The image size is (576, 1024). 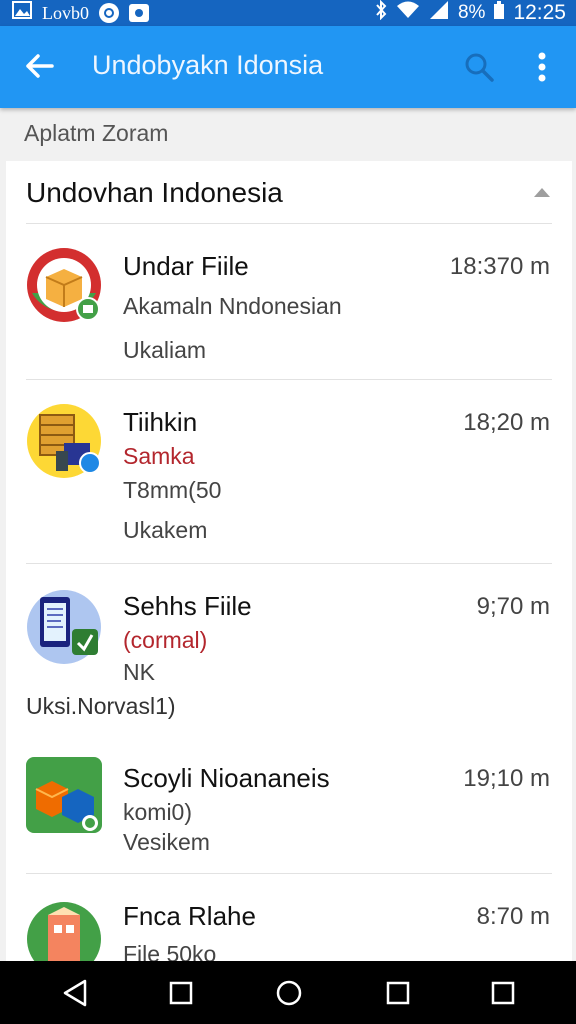 What do you see at coordinates (159, 456) in the screenshot?
I see `item-subtitle: Samka` at bounding box center [159, 456].